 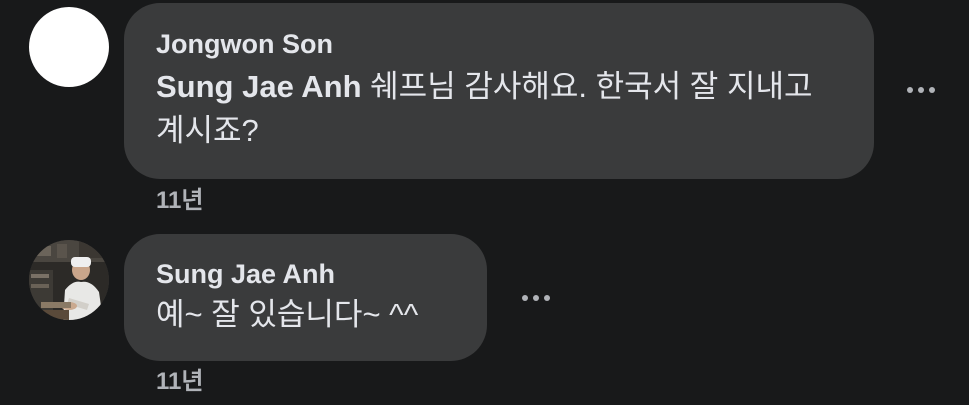 What do you see at coordinates (259, 86) in the screenshot?
I see `mention-link: Sung Jae Anh` at bounding box center [259, 86].